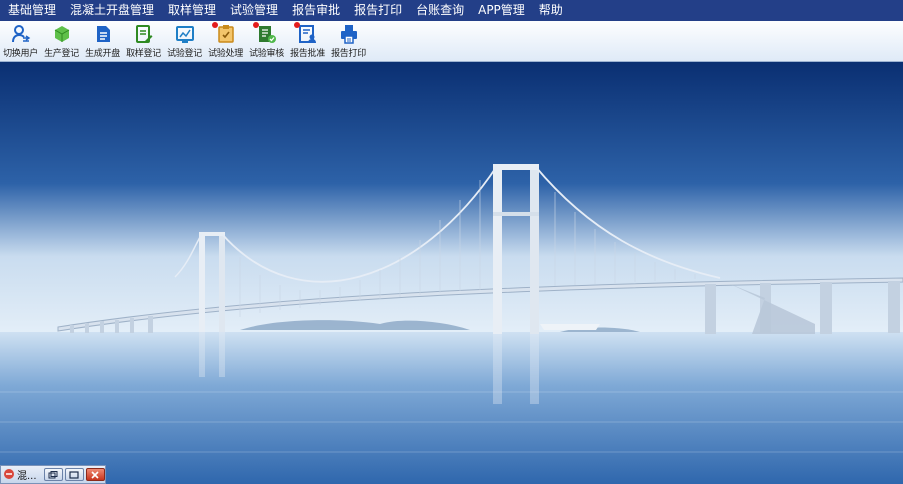  What do you see at coordinates (20, 54) in the screenshot?
I see `switch-user-label: 切换用户` at bounding box center [20, 54].